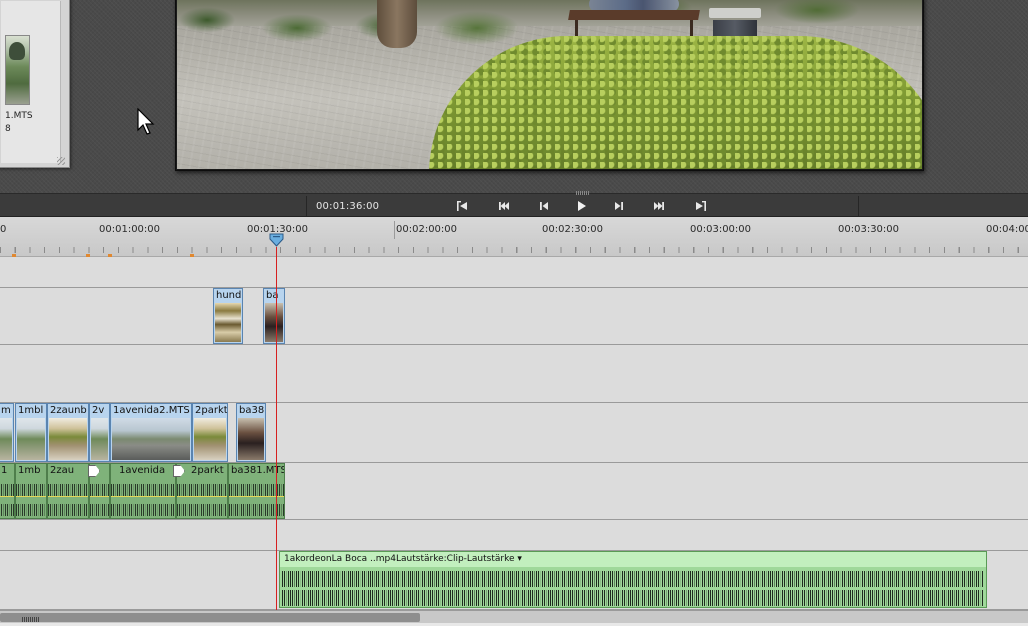 The width and height of the screenshot is (1028, 626). I want to click on go-to-out-icon, so click(701, 206).